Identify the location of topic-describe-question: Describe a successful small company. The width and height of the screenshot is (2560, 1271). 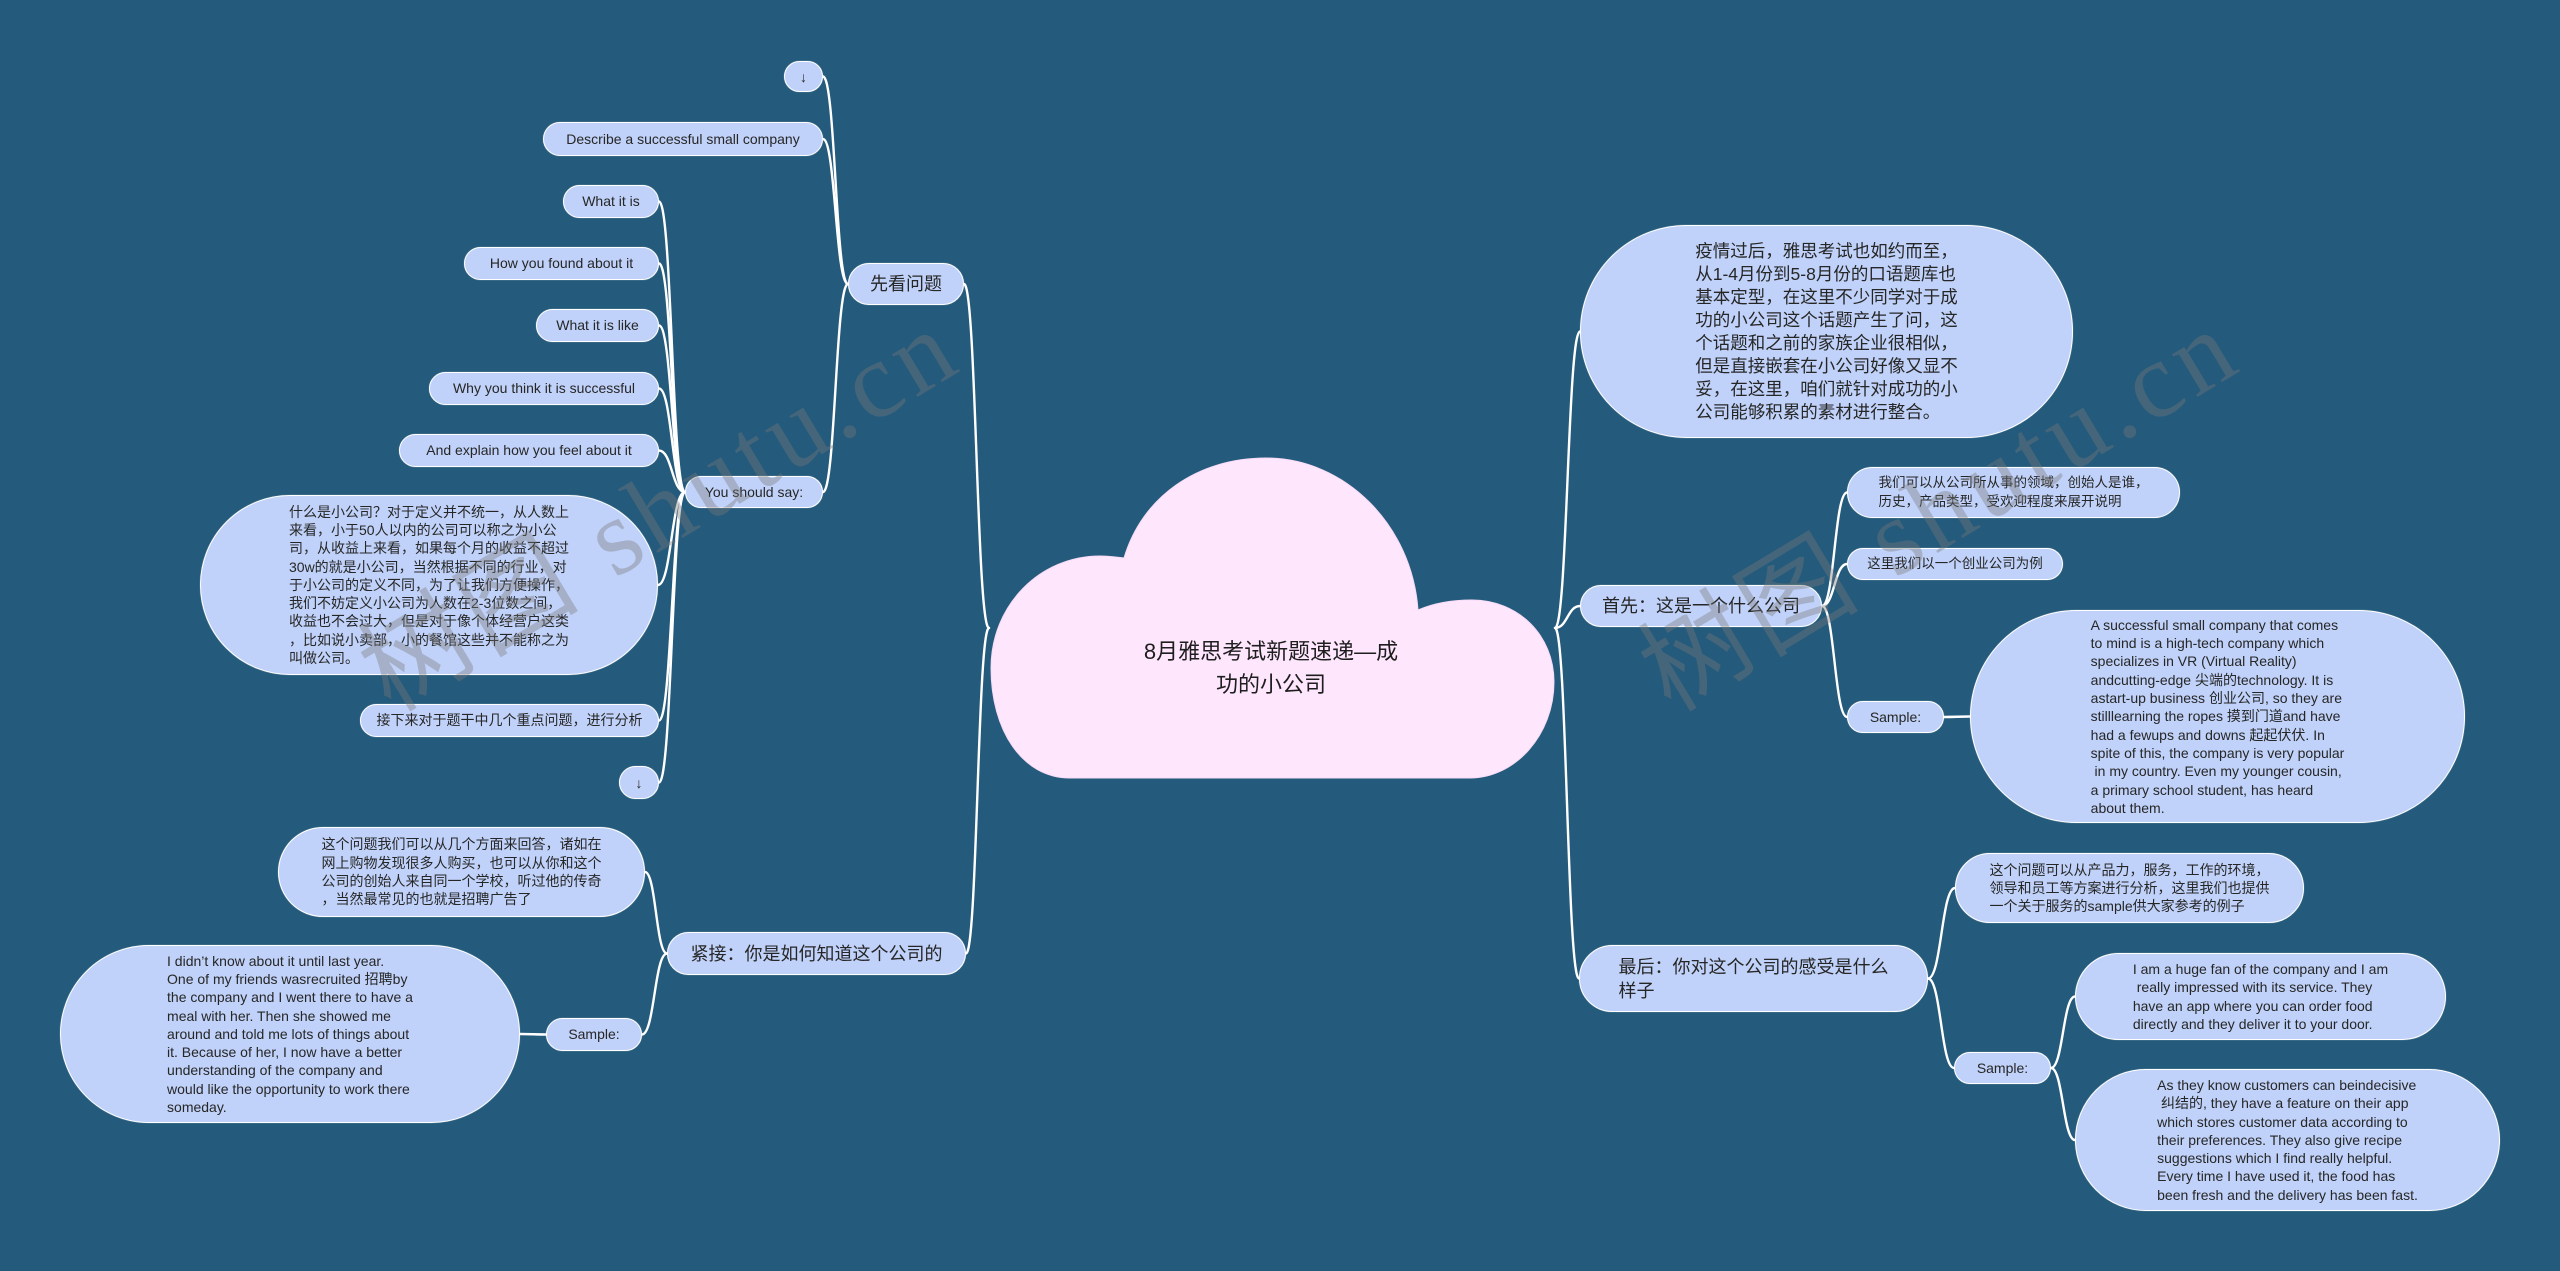
(683, 139).